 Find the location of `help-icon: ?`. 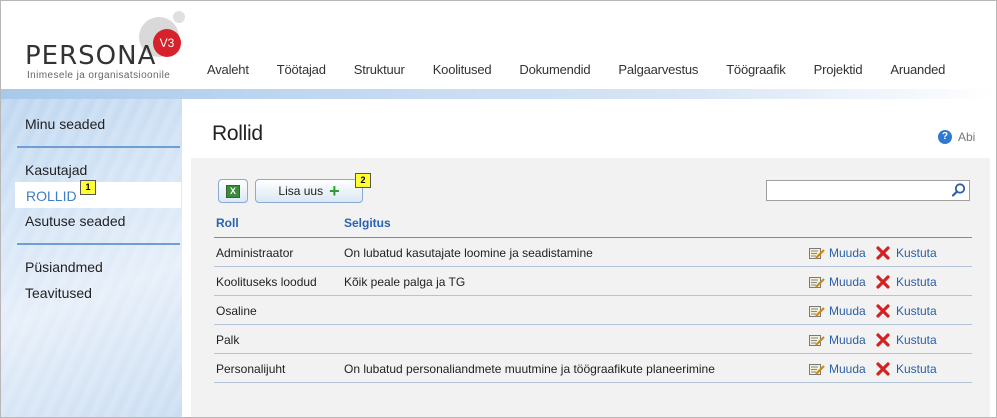

help-icon: ? is located at coordinates (945, 137).